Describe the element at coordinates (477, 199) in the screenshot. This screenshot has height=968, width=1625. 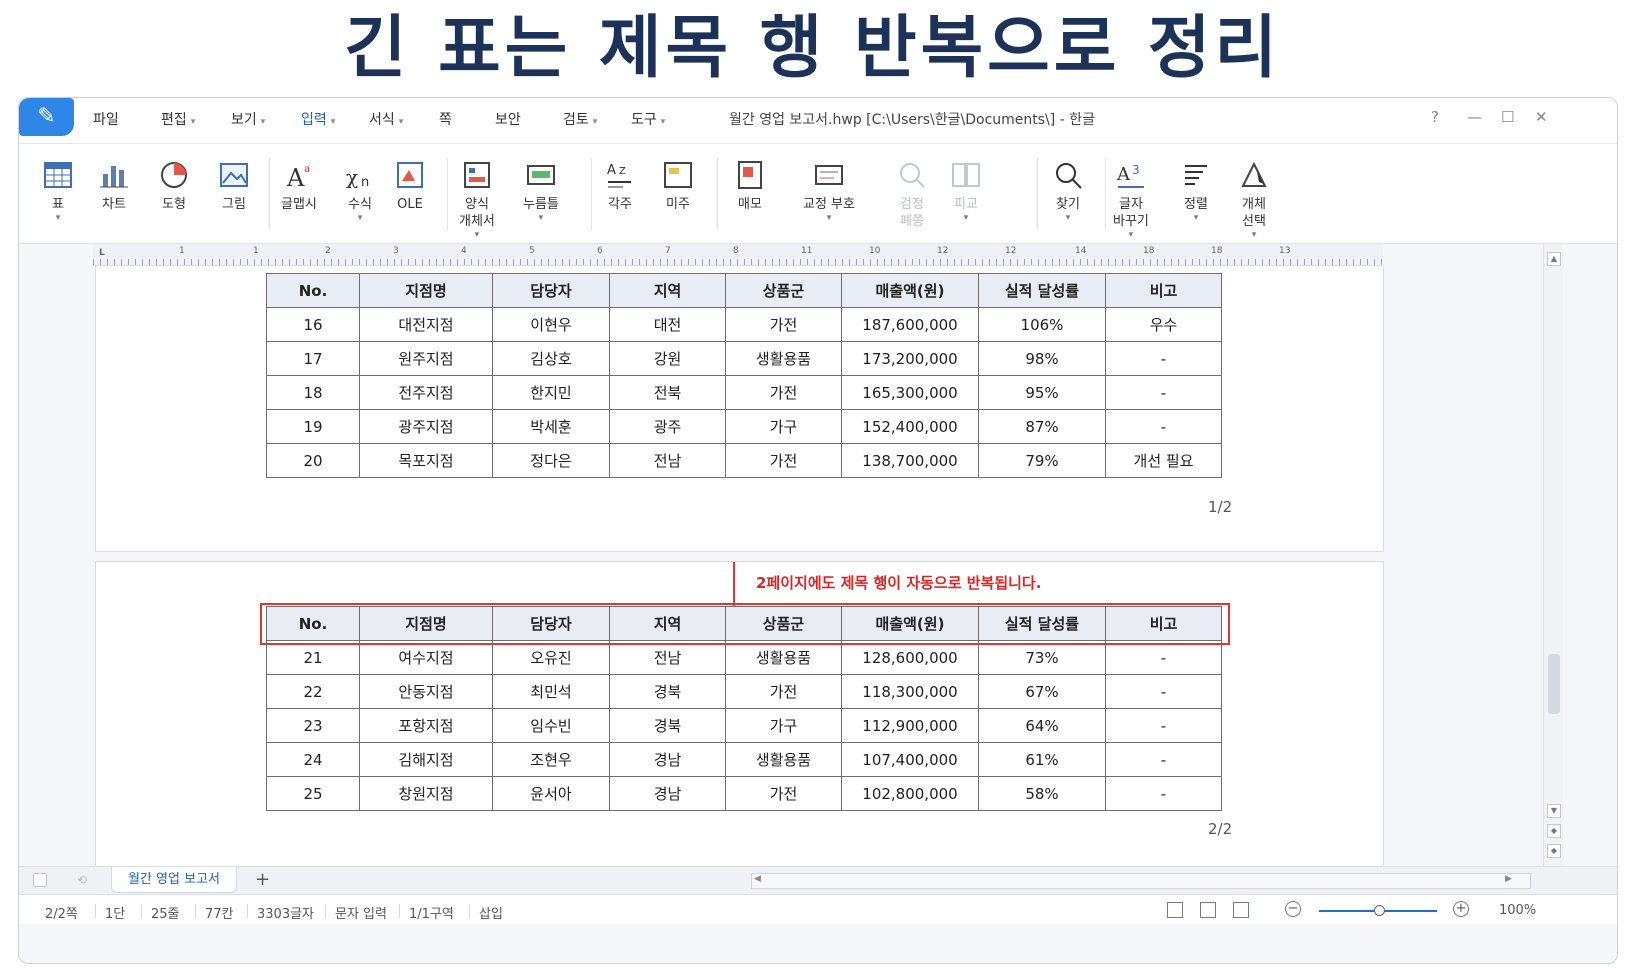
I see `ribbon-button-form-object: 양식 개체서 ▾` at that location.